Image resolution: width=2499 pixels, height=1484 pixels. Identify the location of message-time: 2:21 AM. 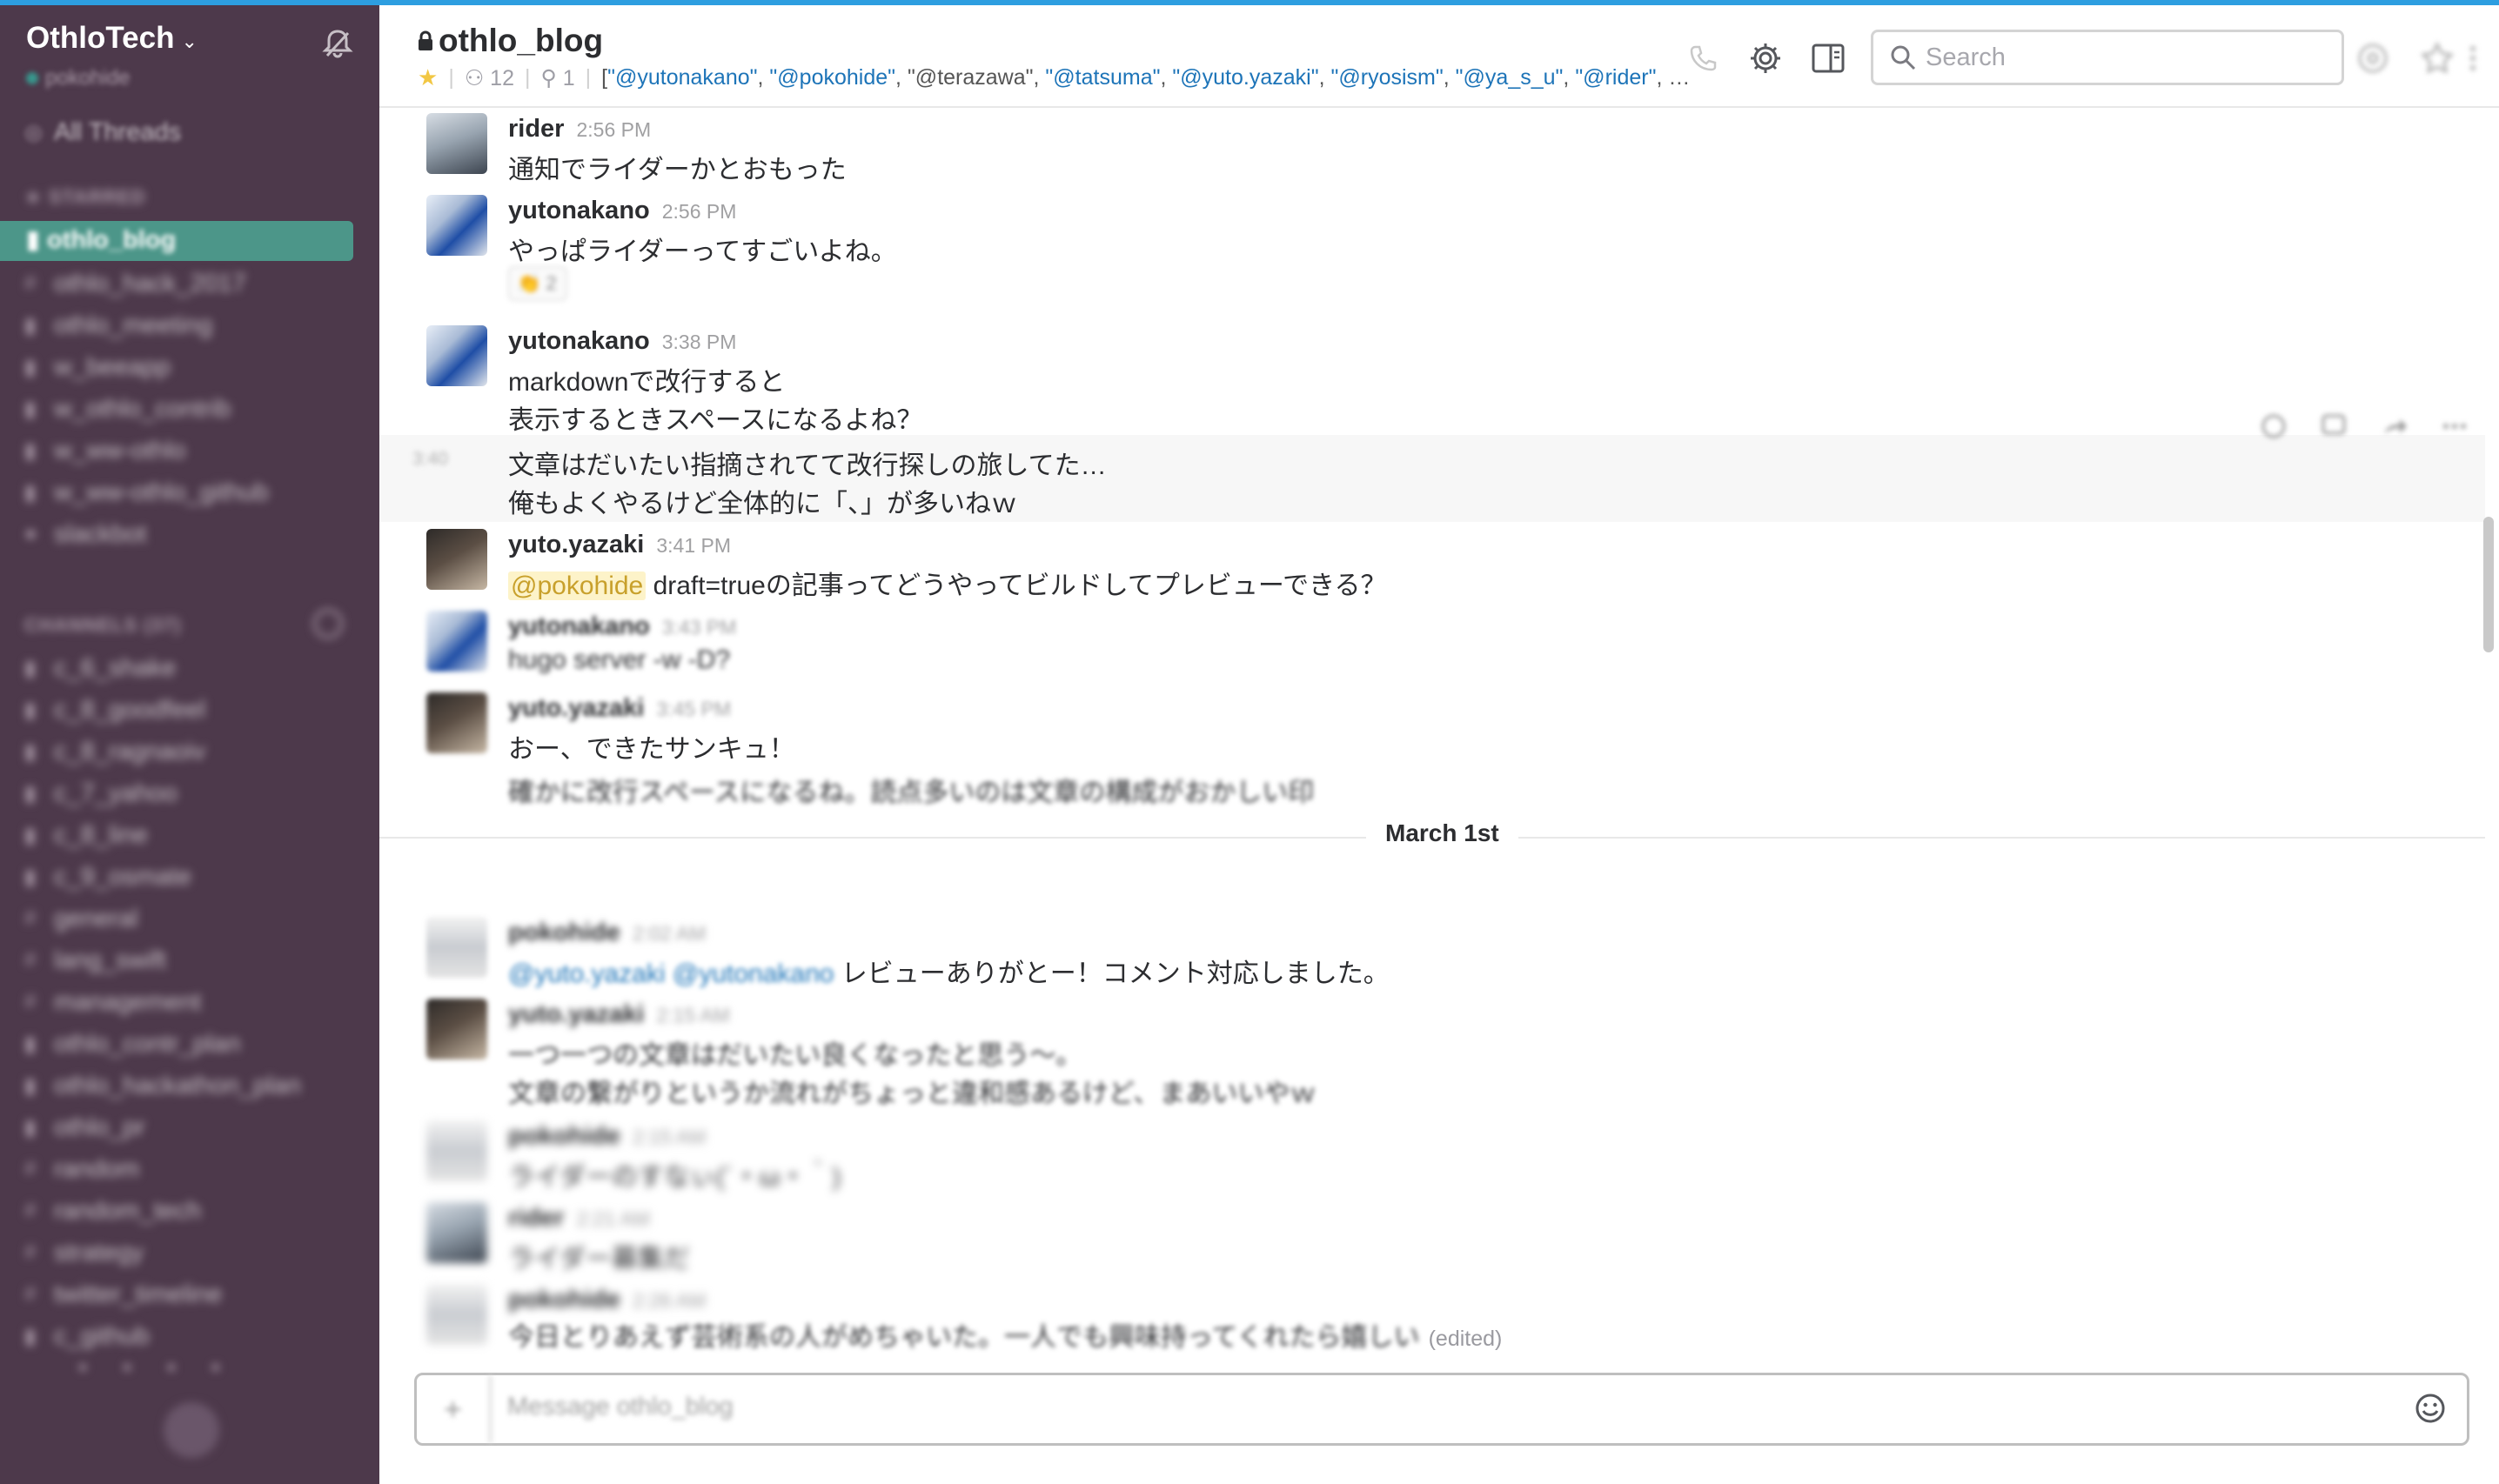
(612, 1218).